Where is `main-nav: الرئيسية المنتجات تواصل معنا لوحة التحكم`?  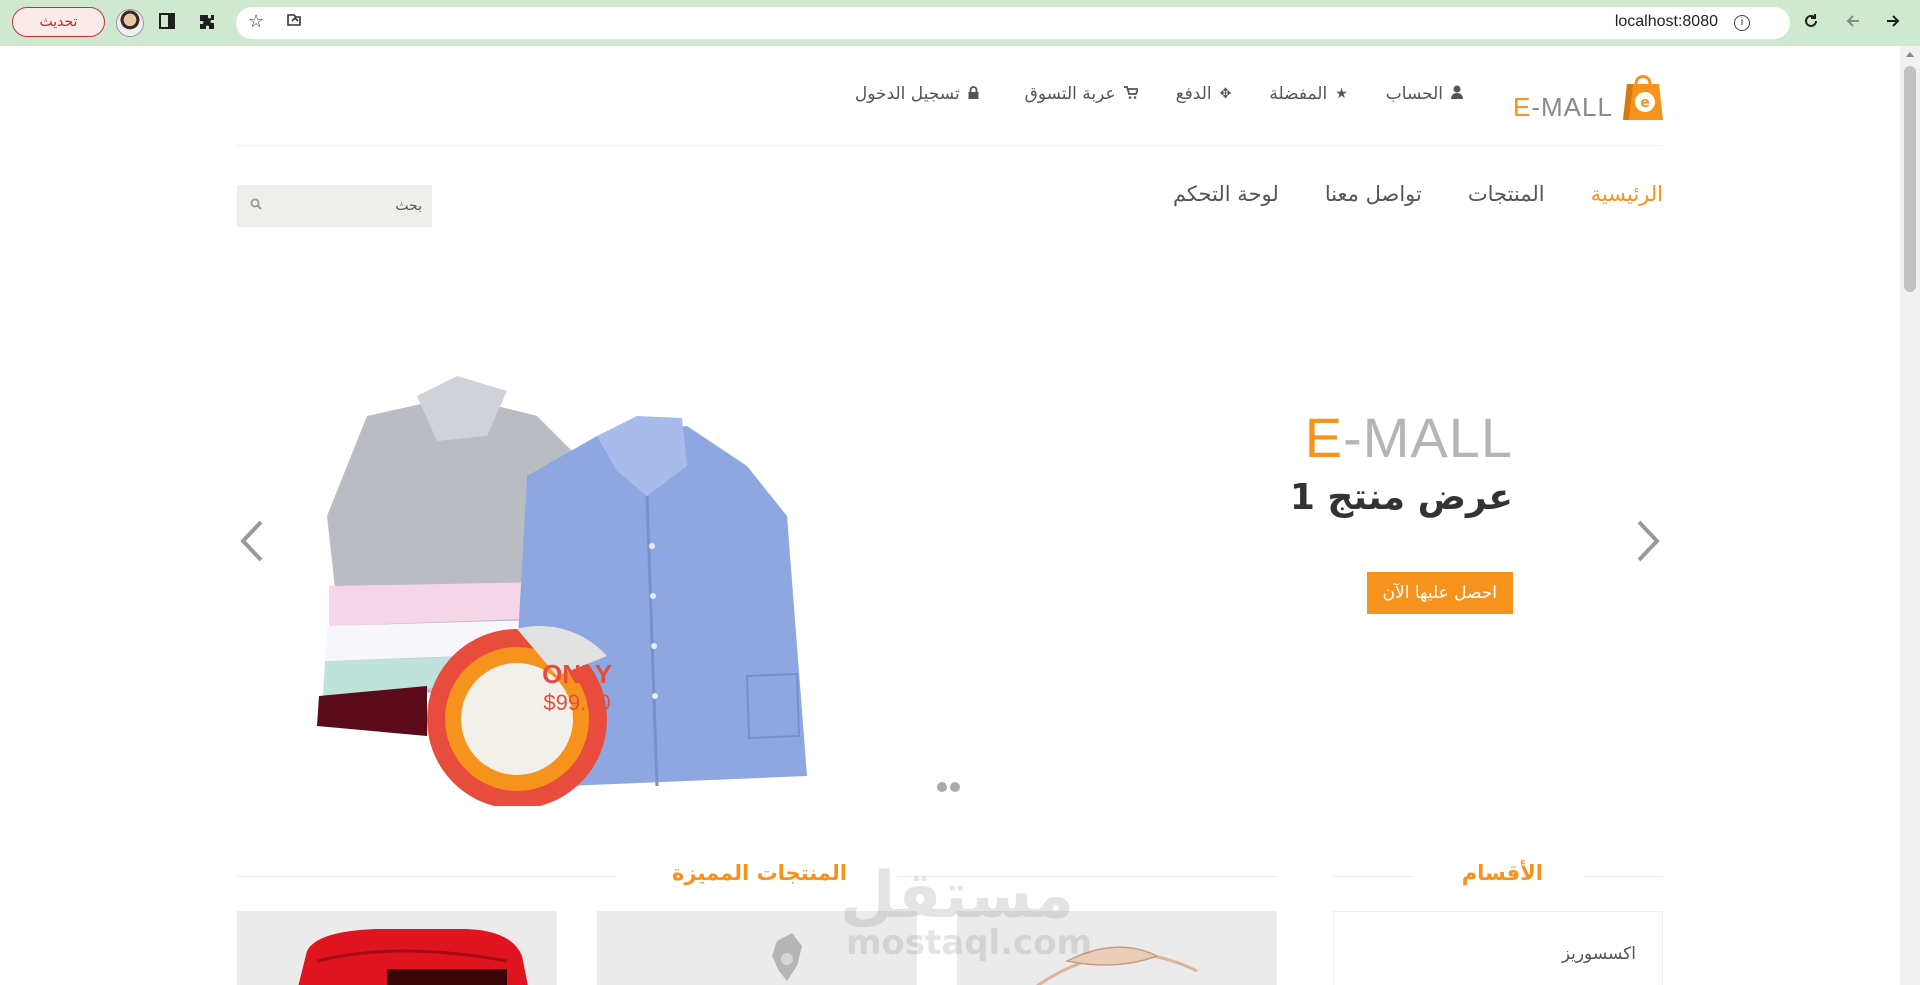 main-nav: الرئيسية المنتجات تواصل معنا لوحة التحكم is located at coordinates (950, 196).